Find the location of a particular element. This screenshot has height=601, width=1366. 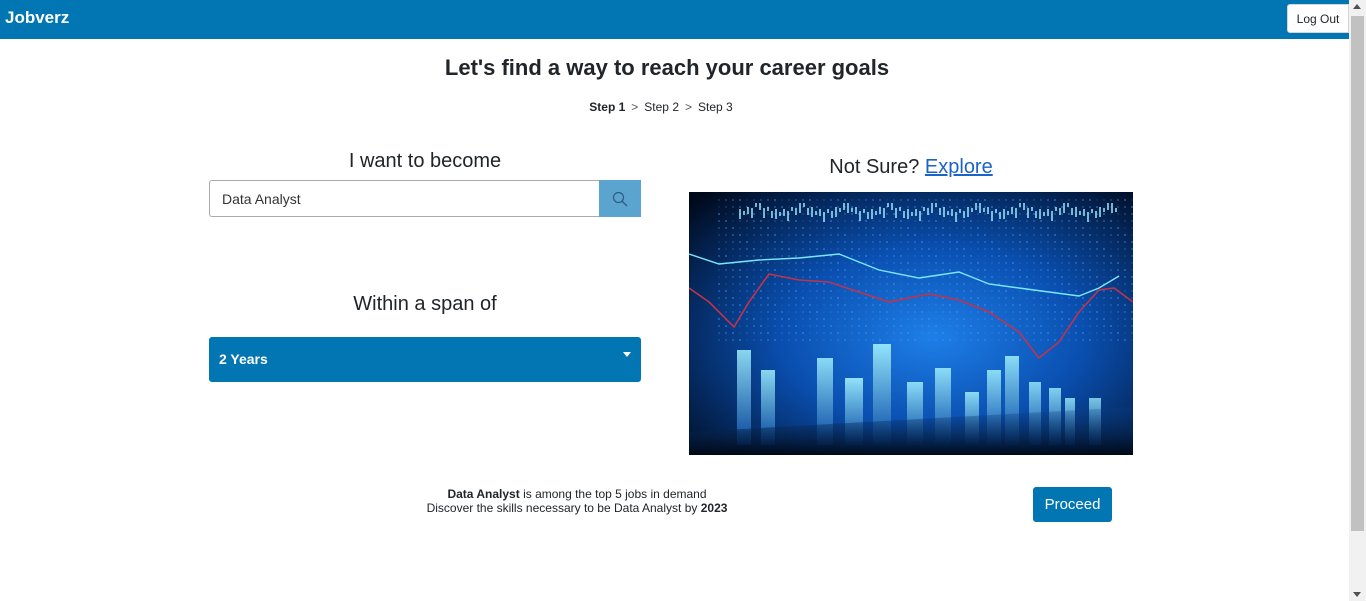

not-sure-text: Not Sure? is located at coordinates (874, 167).